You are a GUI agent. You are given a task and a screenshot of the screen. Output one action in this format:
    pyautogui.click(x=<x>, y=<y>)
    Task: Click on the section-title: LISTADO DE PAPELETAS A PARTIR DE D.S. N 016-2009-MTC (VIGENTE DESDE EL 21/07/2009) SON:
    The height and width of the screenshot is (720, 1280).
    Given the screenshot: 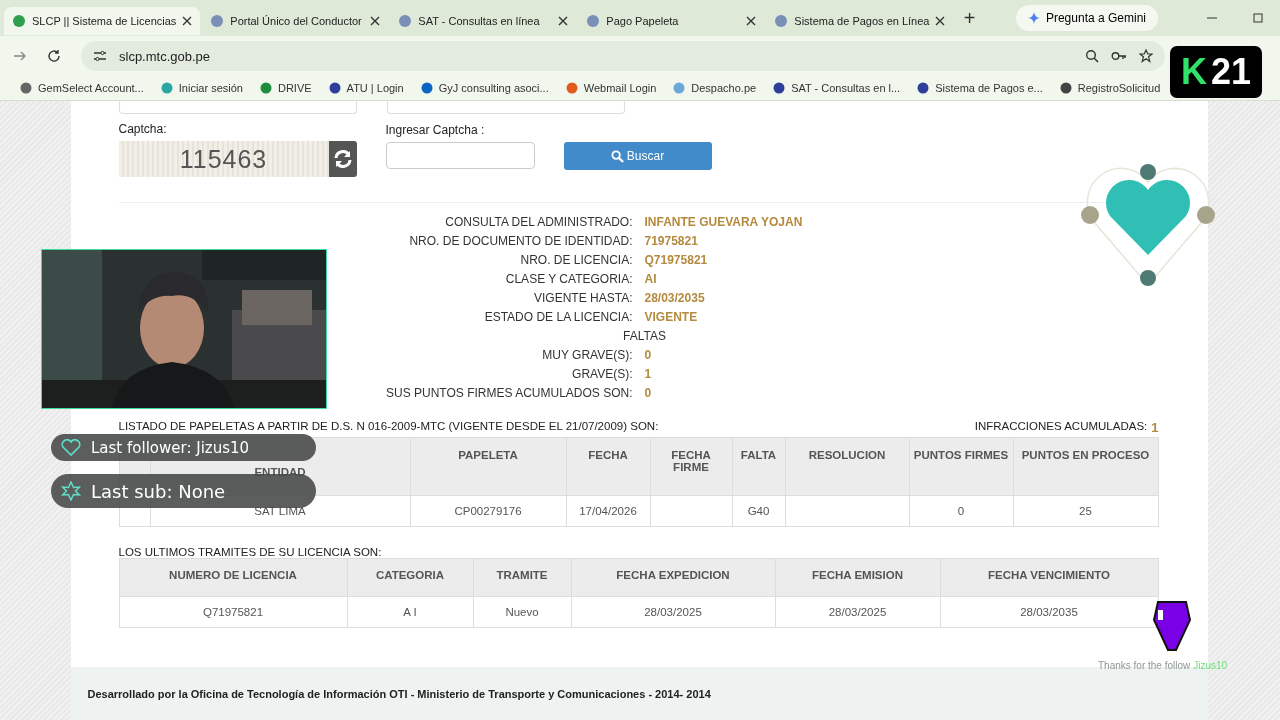 What is the action you would take?
    pyautogui.click(x=388, y=427)
    